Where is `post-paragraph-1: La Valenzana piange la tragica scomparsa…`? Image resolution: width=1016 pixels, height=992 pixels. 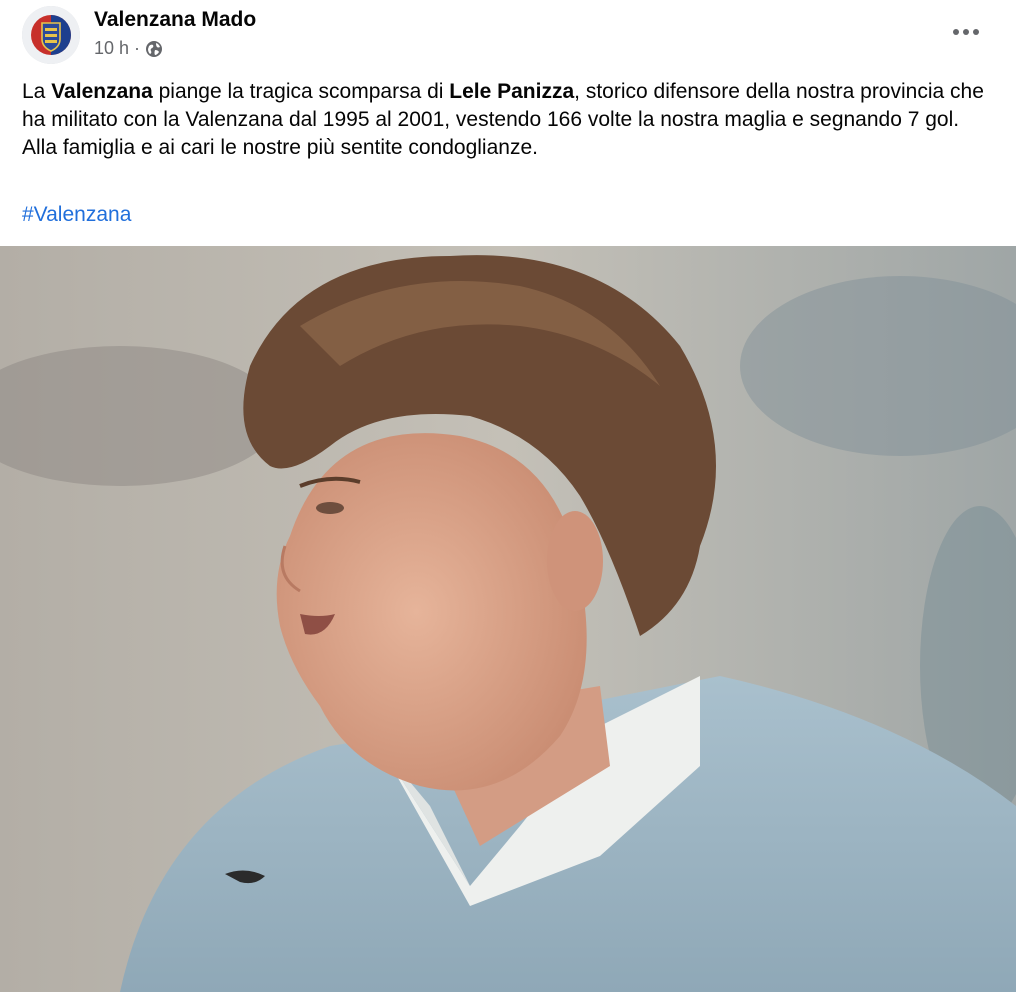
post-paragraph-1: La Valenzana piange la tragica scomparsa… is located at coordinates (507, 106).